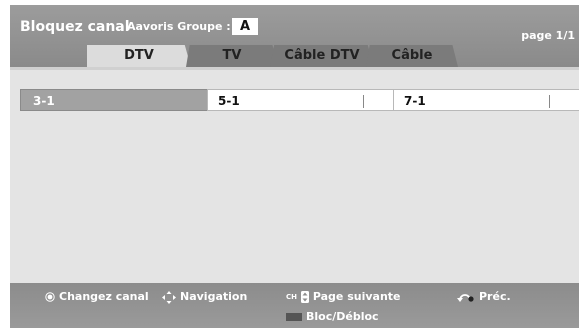  Describe the element at coordinates (229, 101) in the screenshot. I see `channel-number: 5-1` at that location.